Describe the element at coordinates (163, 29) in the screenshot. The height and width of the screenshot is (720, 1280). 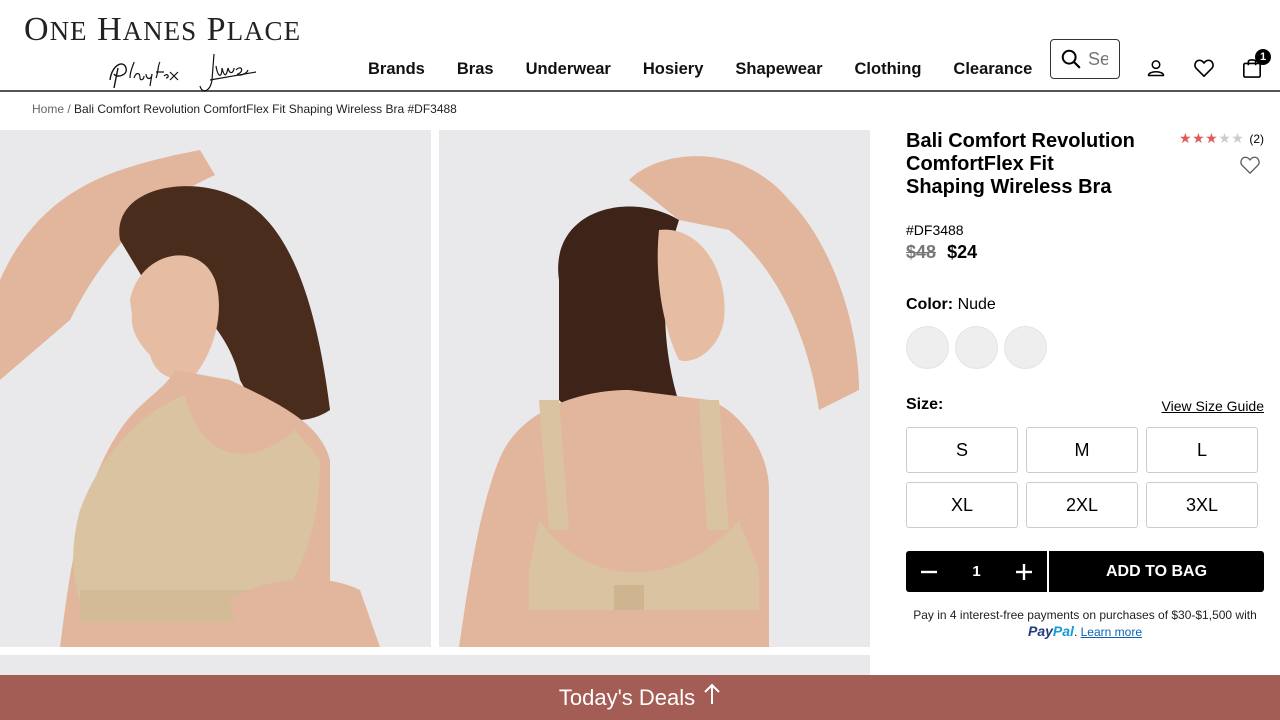
I see `logo-wordmark: ONE HANES PLACE` at that location.